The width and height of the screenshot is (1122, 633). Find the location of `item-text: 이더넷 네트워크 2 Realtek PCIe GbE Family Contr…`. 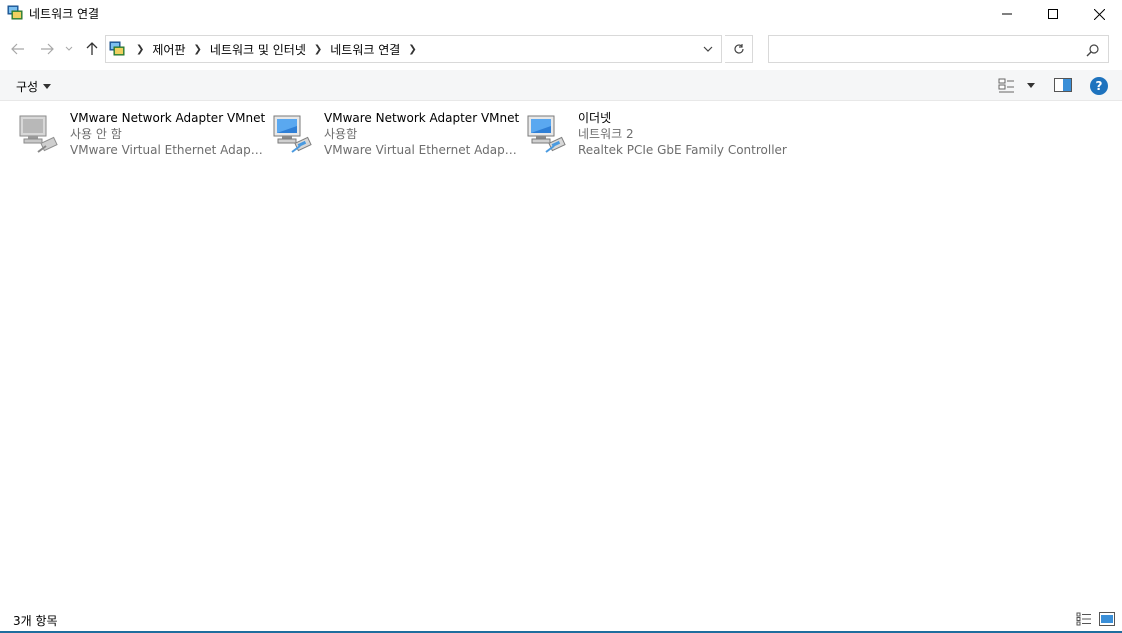

item-text: 이더넷 네트워크 2 Realtek PCIe GbE Family Contr… is located at coordinates (698, 134).